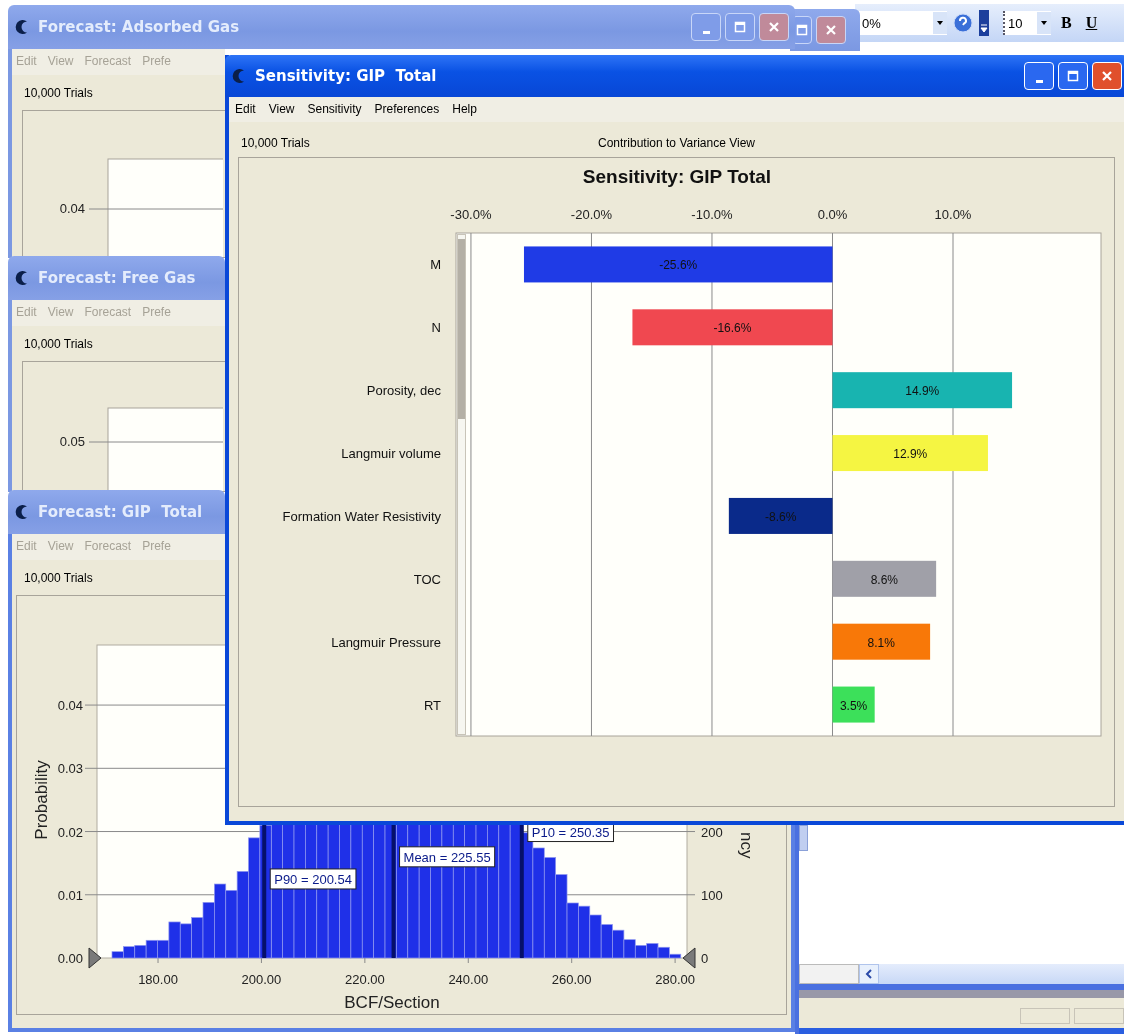  I want to click on chevron-icon, so click(869, 974).